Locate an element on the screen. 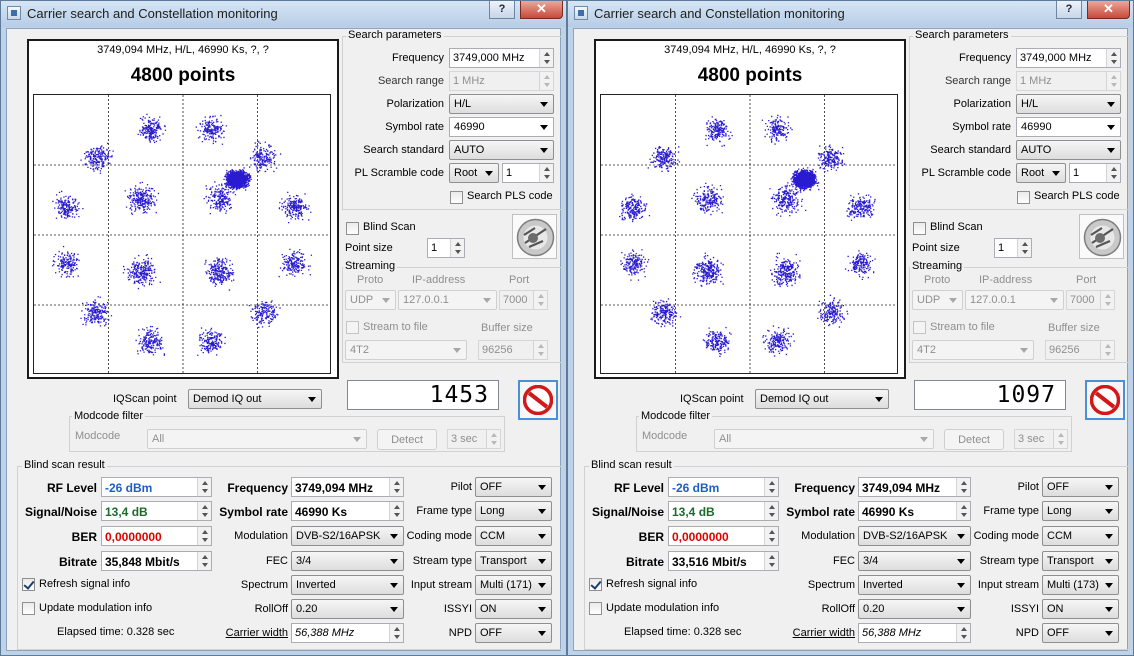 This screenshot has height=656, width=1134. snr-label: Signal/Noise is located at coordinates (60, 512).